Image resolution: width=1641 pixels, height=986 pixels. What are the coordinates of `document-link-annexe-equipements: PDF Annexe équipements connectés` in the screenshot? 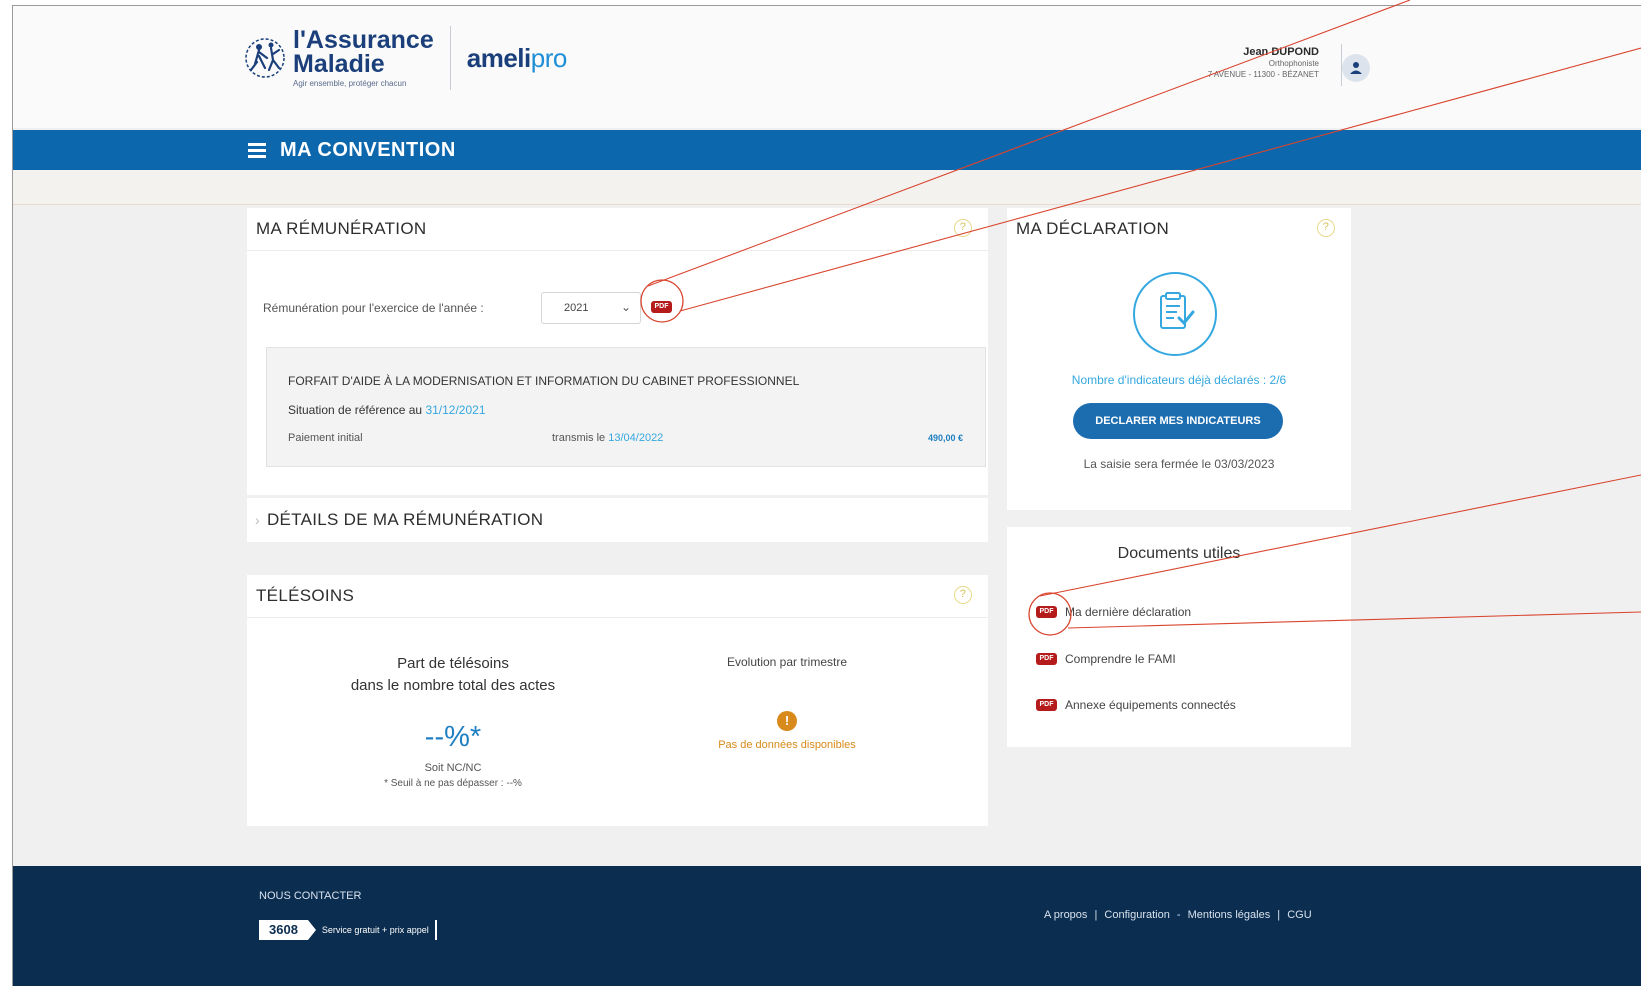 It's located at (1136, 705).